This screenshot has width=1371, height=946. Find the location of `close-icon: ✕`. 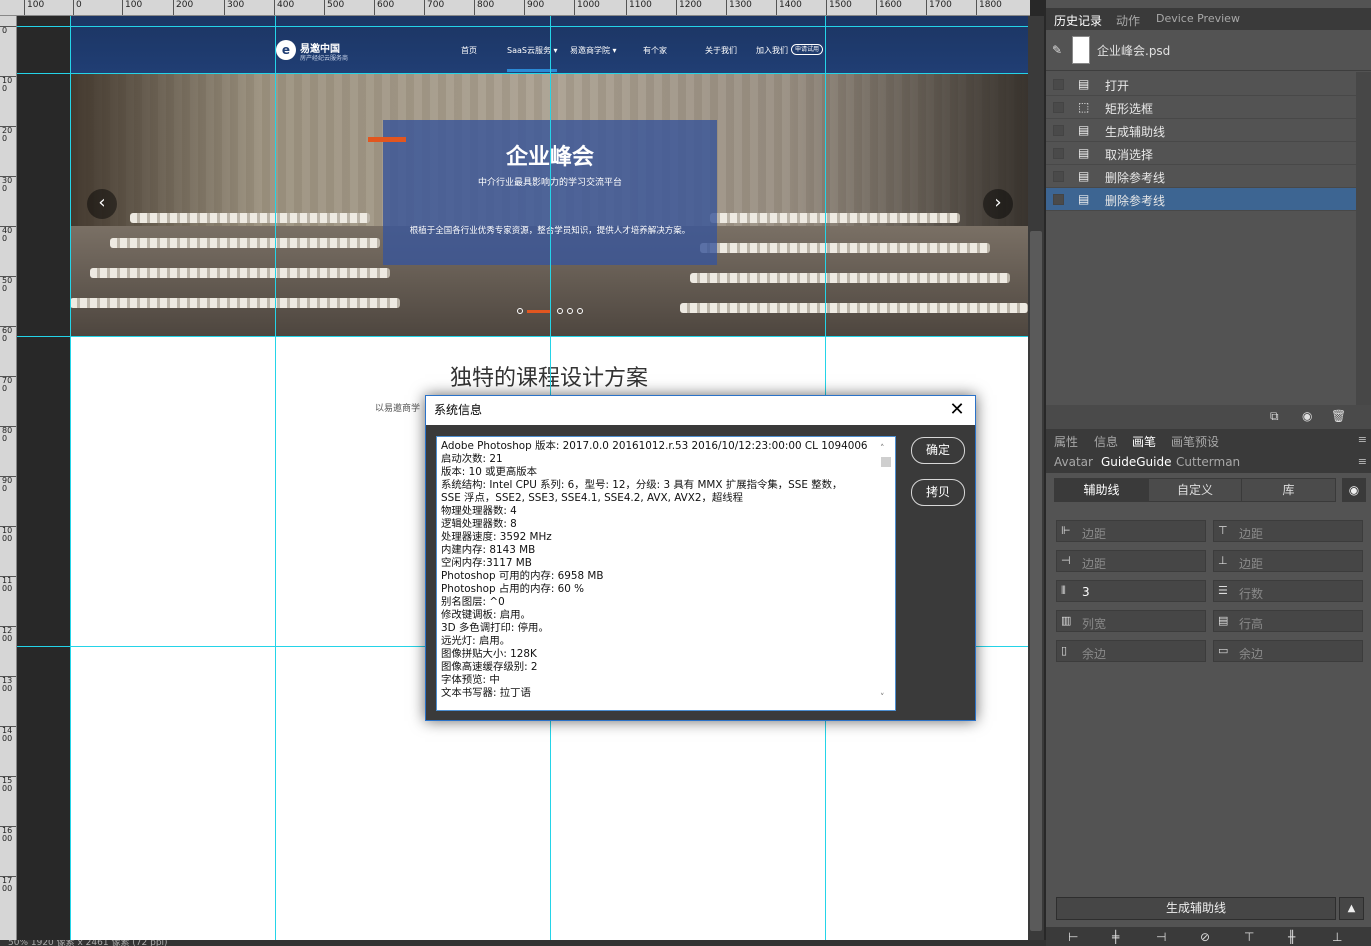

close-icon: ✕ is located at coordinates (957, 410).